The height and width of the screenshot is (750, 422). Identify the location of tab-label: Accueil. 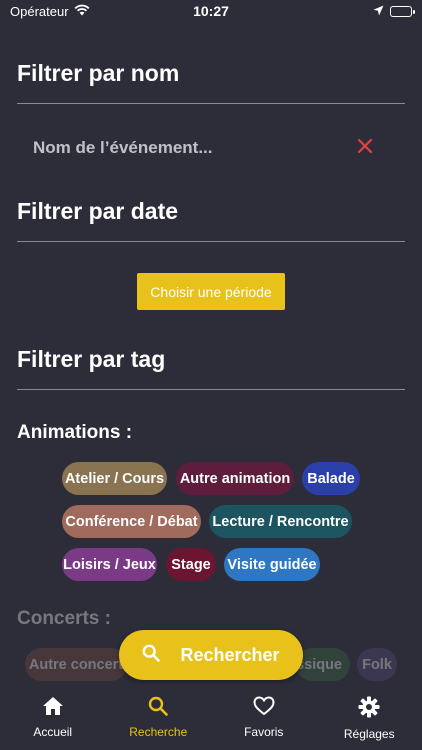
(53, 732).